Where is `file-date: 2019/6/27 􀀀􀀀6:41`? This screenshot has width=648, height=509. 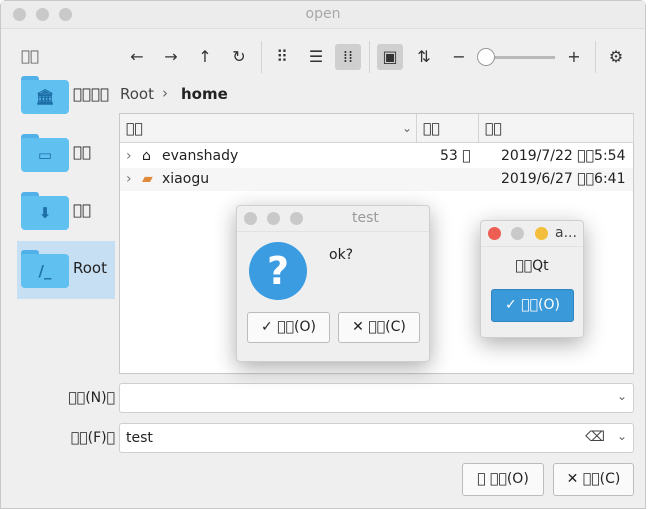
file-date: 2019/6/27 􀀀􀀀6:41 is located at coordinates (563, 179).